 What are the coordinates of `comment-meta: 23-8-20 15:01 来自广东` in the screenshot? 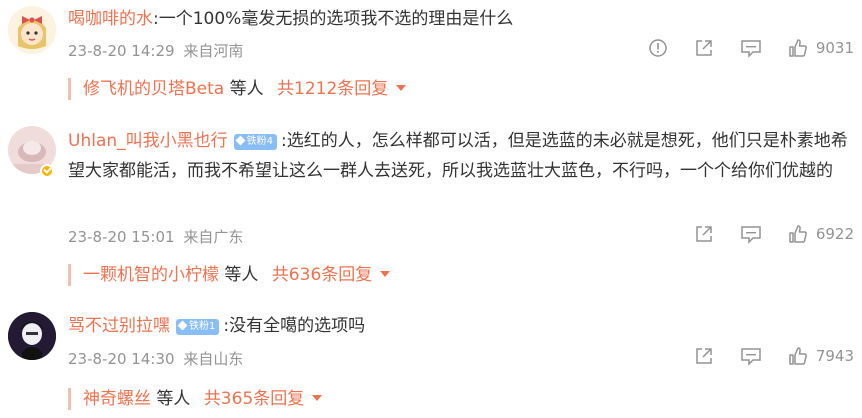 It's located at (155, 236).